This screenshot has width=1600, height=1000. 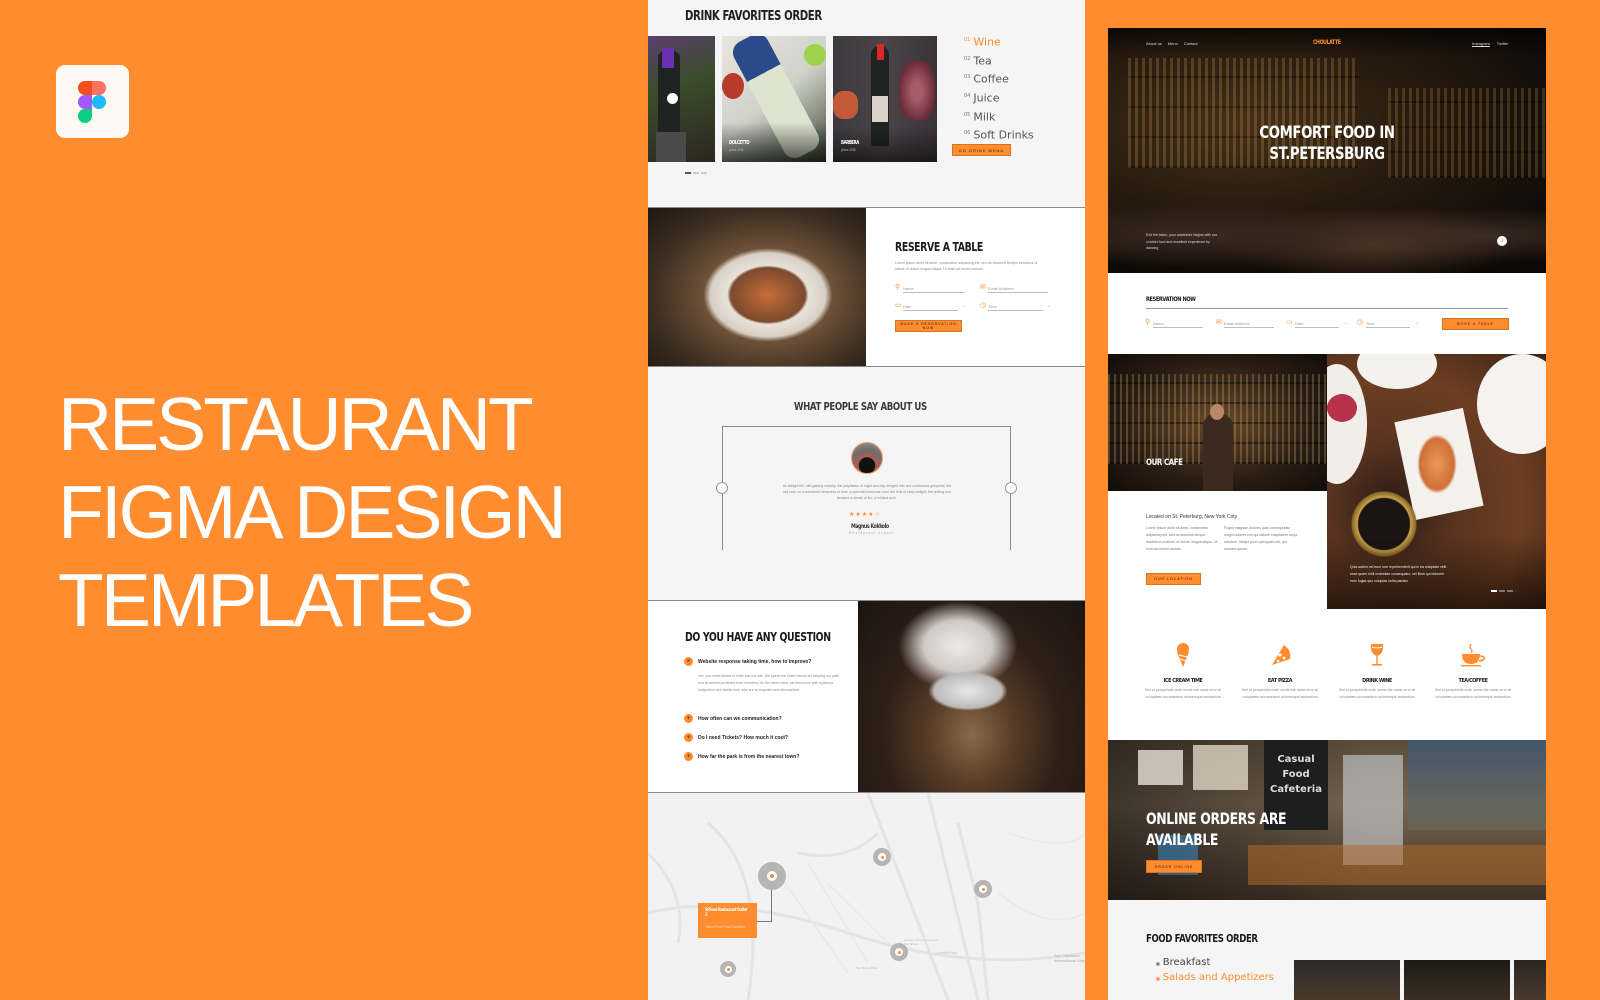 What do you see at coordinates (1481, 43) in the screenshot?
I see `instagram-link: Instagram` at bounding box center [1481, 43].